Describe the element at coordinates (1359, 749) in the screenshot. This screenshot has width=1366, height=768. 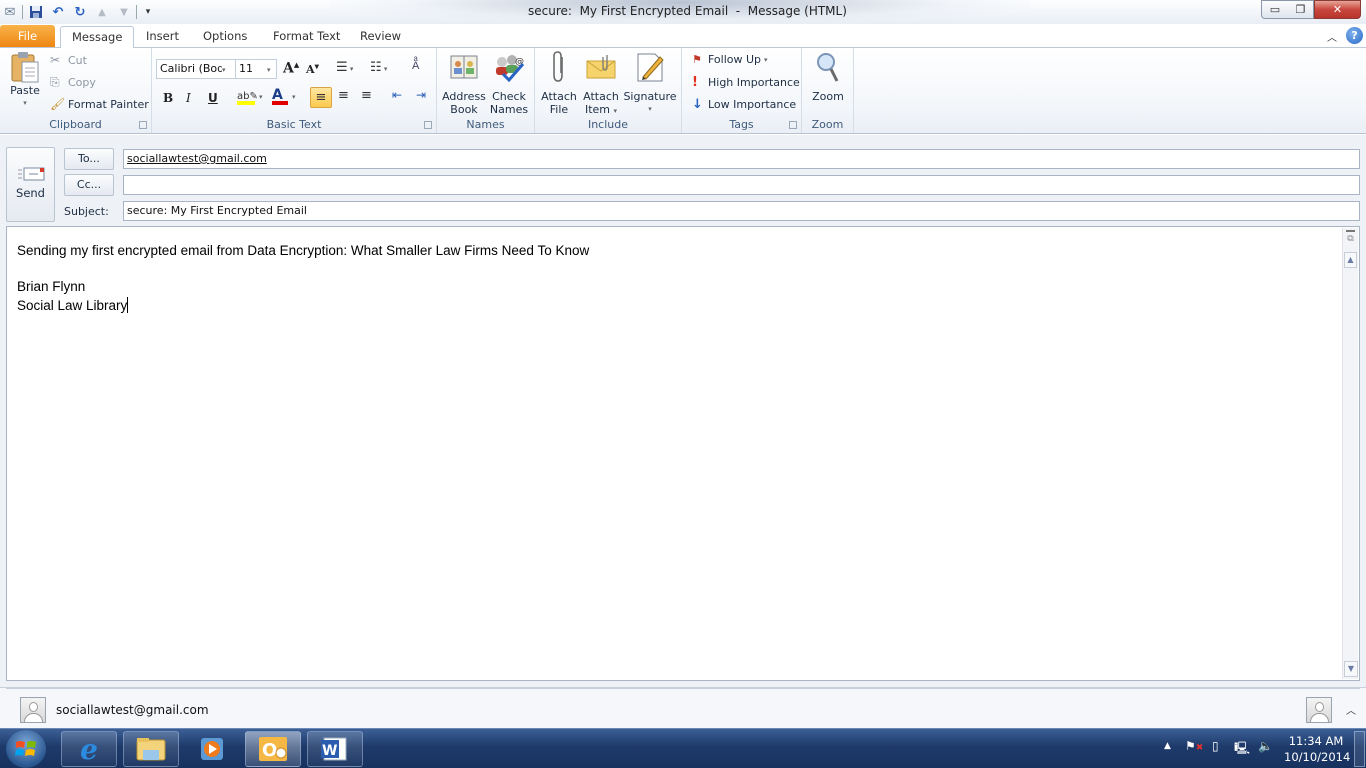
I see `show-desktop-button` at that location.